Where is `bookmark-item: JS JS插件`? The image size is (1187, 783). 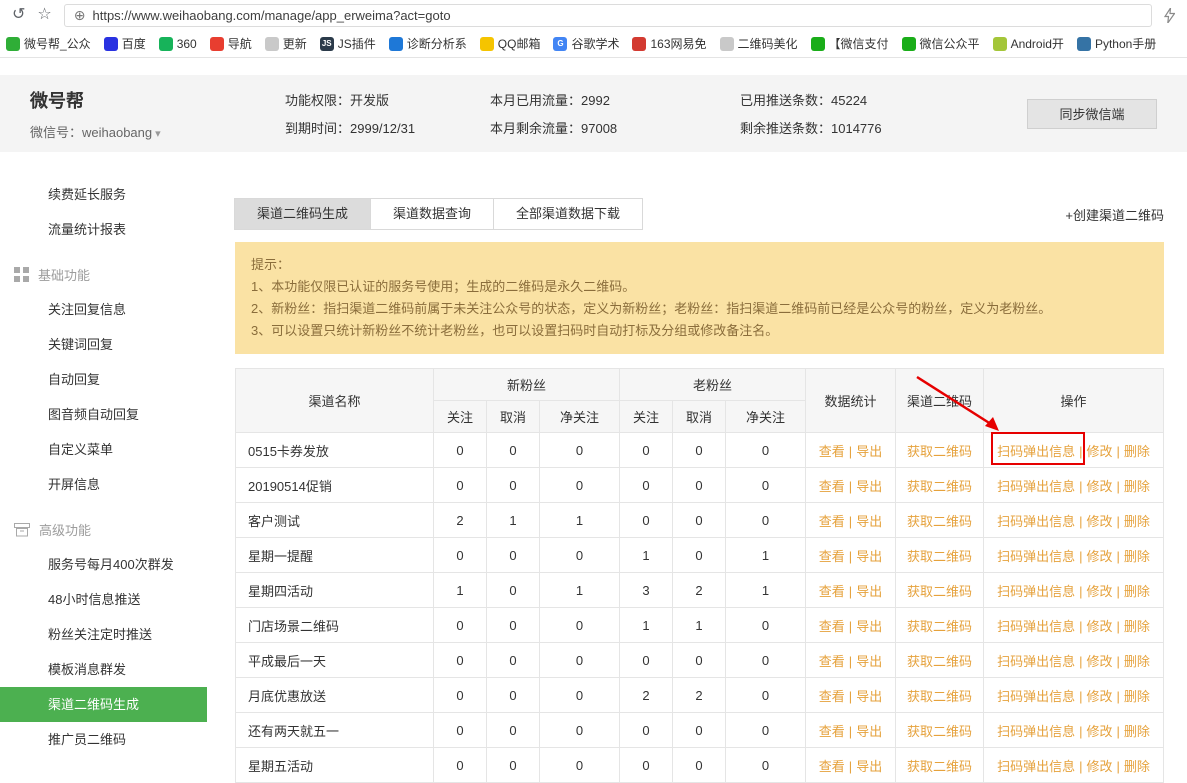
bookmark-item: JS JS插件 is located at coordinates (347, 43).